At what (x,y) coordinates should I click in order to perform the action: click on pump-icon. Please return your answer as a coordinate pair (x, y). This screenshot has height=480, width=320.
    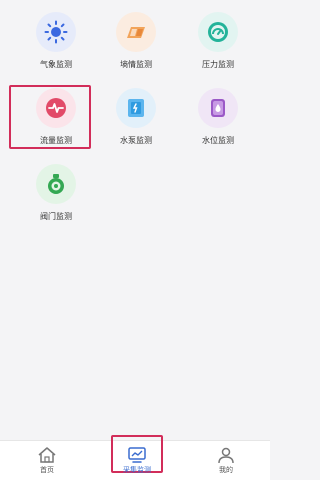
    Looking at the image, I should click on (136, 108).